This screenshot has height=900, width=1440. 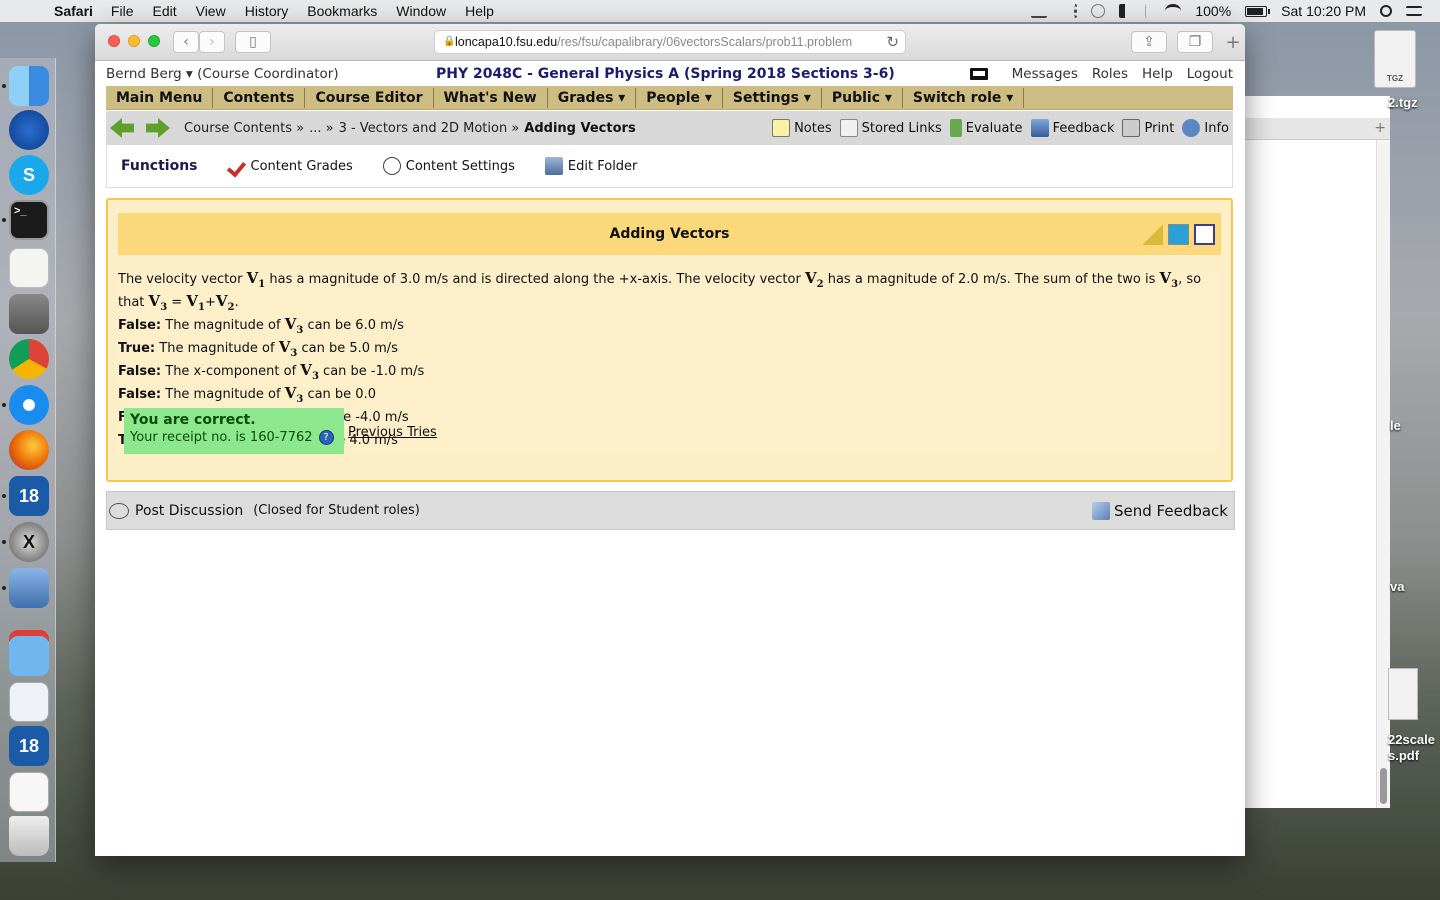 What do you see at coordinates (1403, 102) in the screenshot?
I see `desktop-file-label: 2.tgz` at bounding box center [1403, 102].